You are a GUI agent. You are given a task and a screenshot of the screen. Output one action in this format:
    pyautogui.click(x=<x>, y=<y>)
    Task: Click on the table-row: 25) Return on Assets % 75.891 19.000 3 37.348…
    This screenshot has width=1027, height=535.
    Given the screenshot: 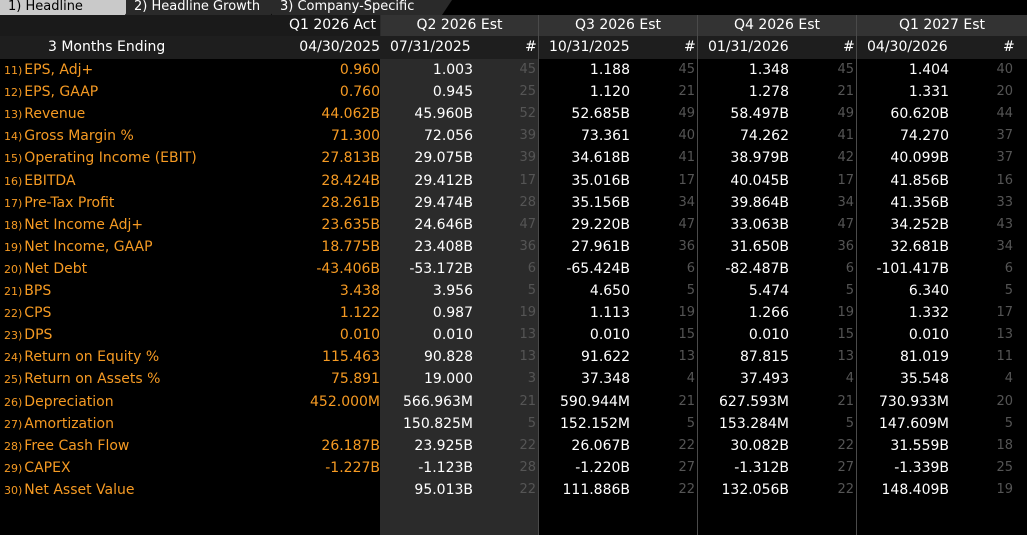 What is the action you would take?
    pyautogui.click(x=513, y=379)
    